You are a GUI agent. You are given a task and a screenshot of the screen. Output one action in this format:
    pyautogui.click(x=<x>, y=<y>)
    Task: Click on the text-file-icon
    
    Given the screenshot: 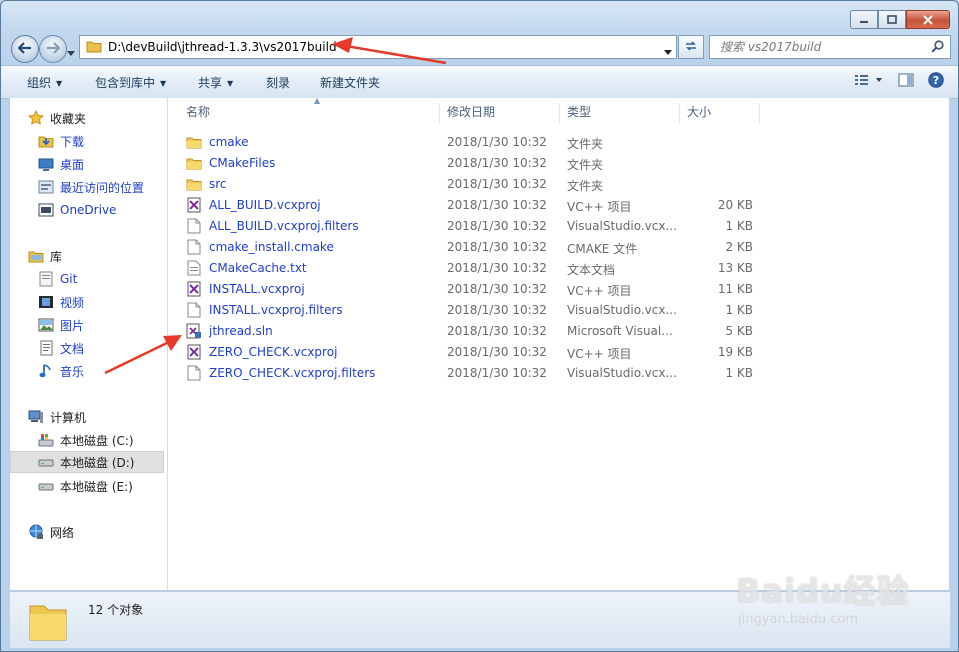 What is the action you would take?
    pyautogui.click(x=194, y=268)
    